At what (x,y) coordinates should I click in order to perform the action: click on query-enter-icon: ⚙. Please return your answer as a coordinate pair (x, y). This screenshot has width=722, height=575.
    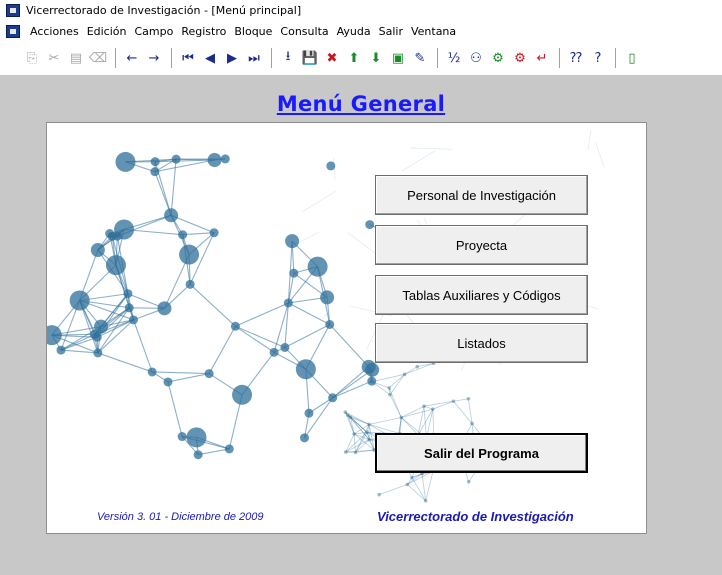
    Looking at the image, I should click on (498, 58).